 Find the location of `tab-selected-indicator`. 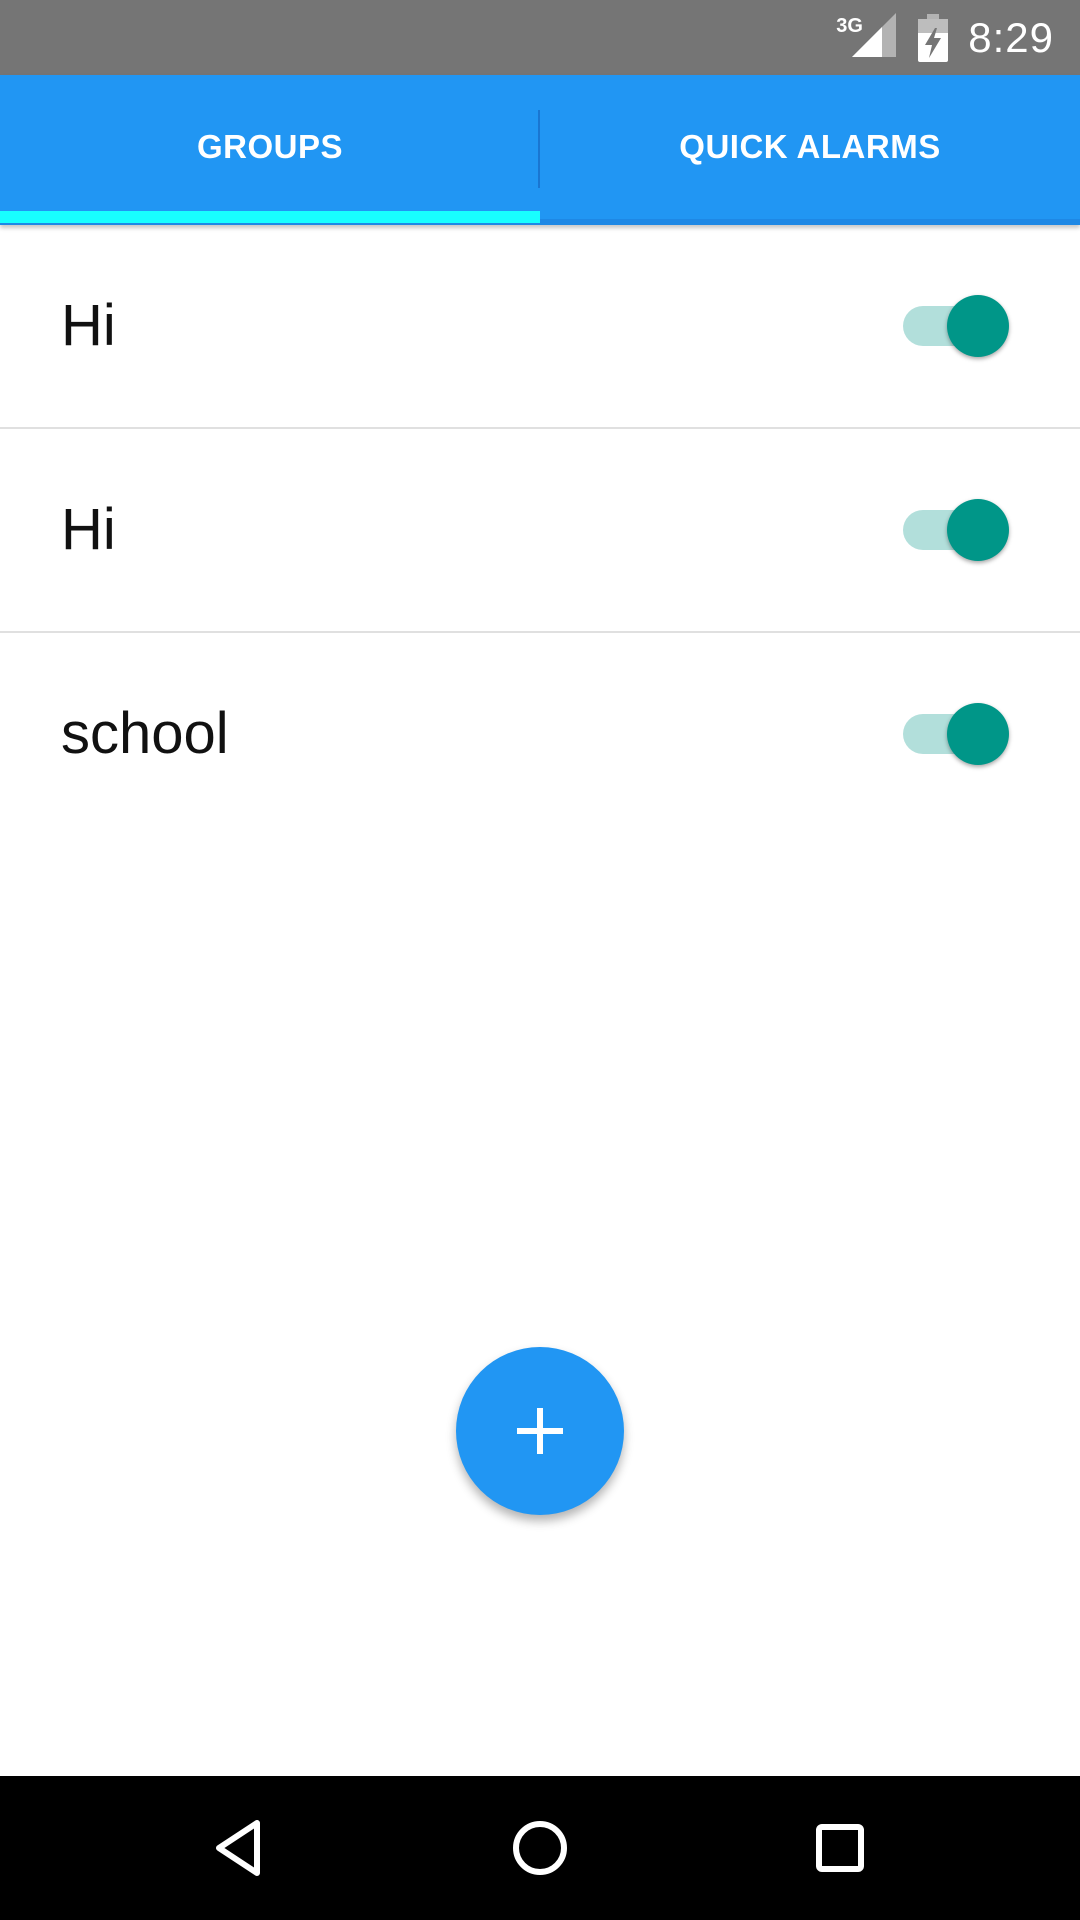

tab-selected-indicator is located at coordinates (270, 217).